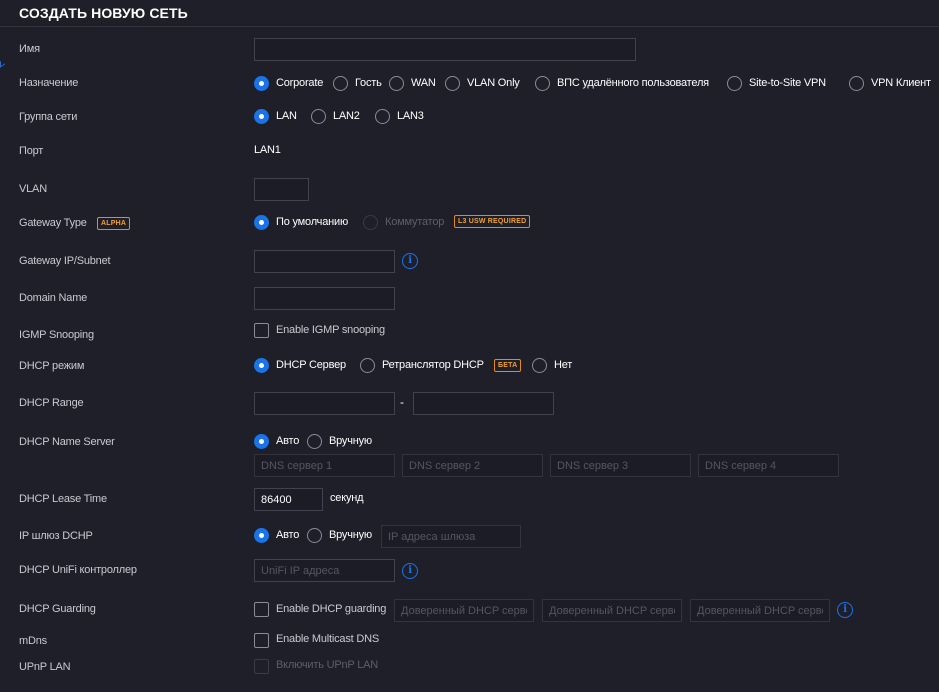 Image resolution: width=939 pixels, height=692 pixels. Describe the element at coordinates (396, 83) in the screenshot. I see `purpose-radio-wan` at that location.